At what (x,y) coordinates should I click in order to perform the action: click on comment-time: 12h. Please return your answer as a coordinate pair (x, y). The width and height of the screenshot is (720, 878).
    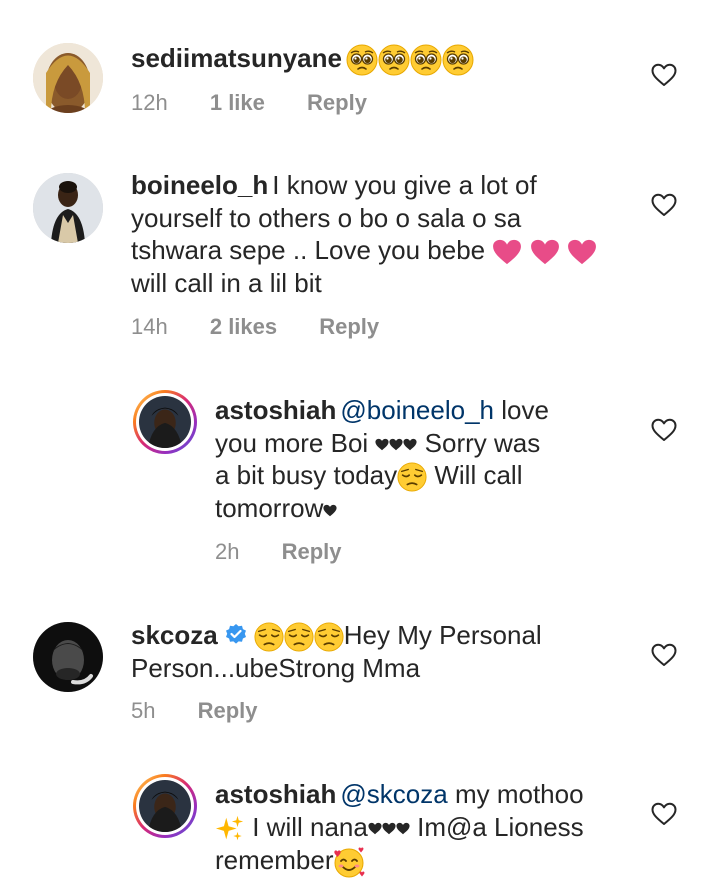
    Looking at the image, I should click on (149, 102).